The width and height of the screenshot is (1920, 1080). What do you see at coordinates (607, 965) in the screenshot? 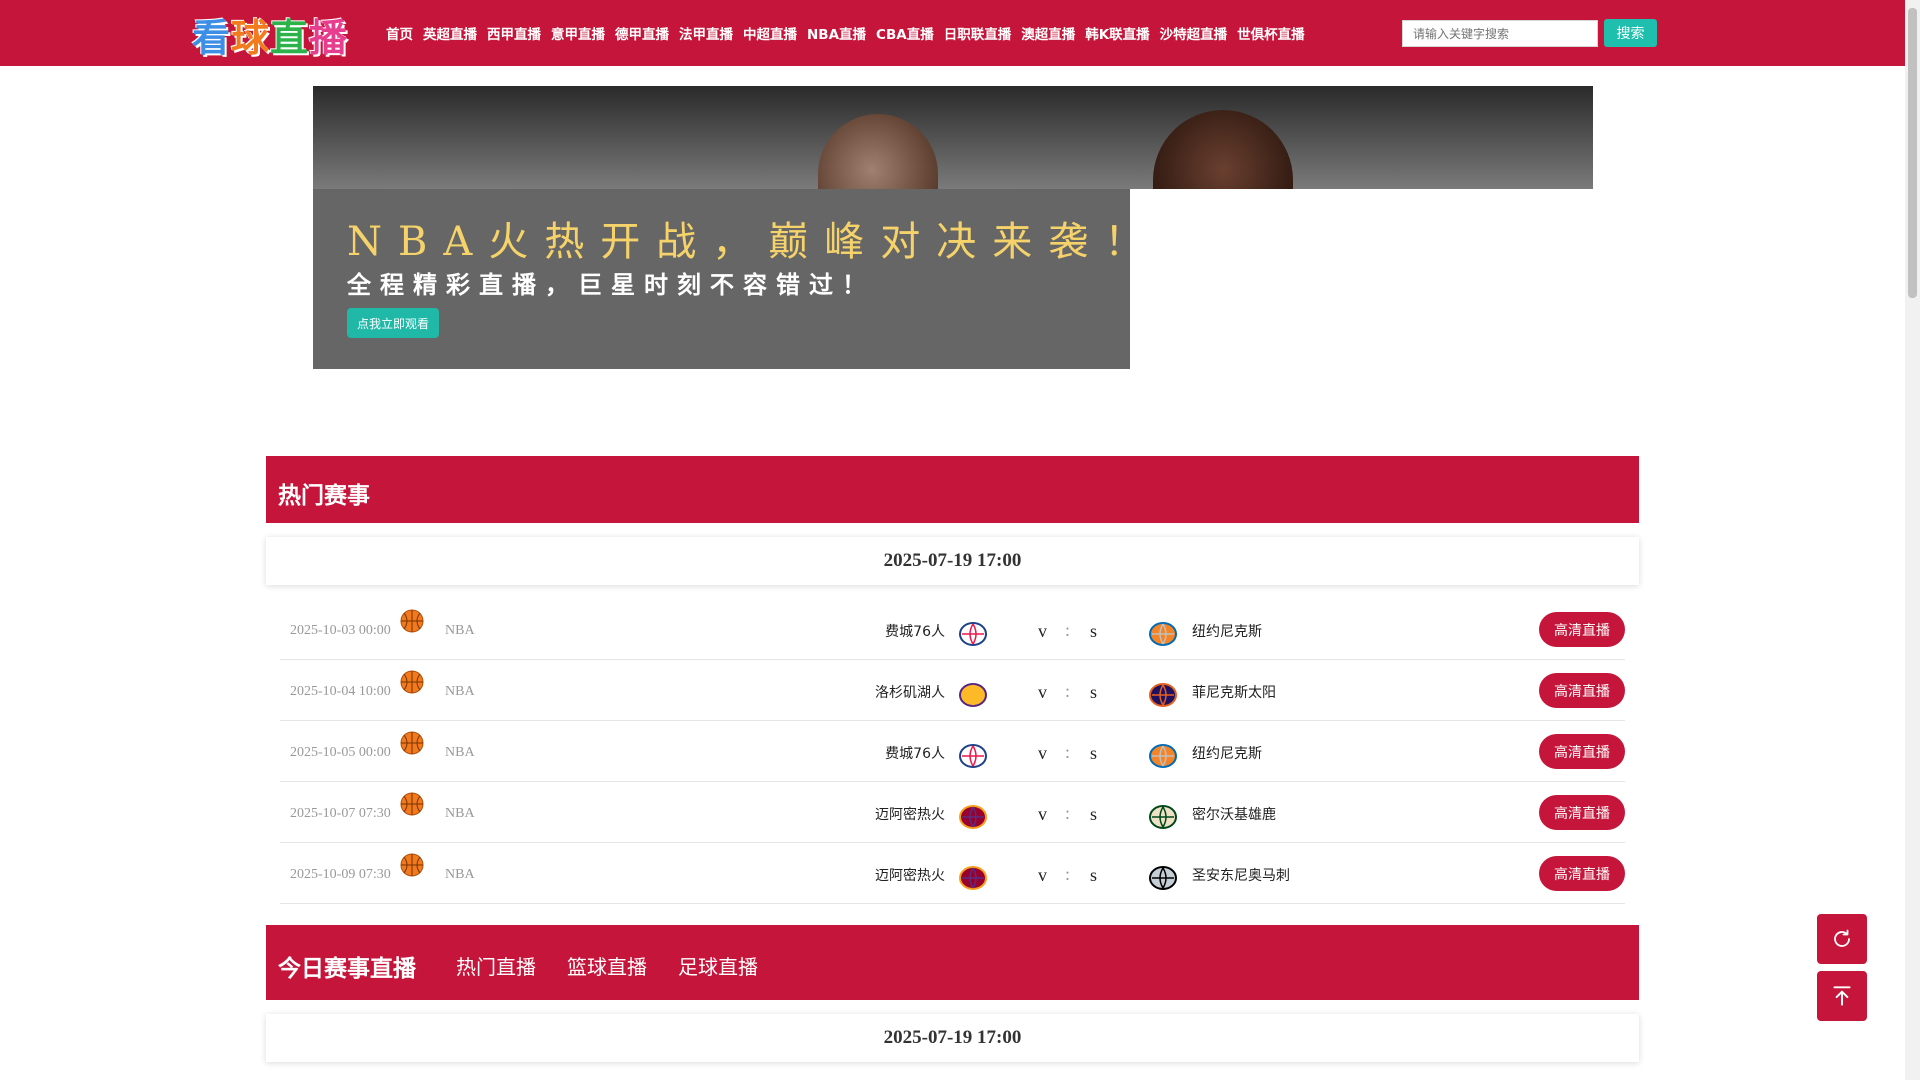
I see `today-tab: 篮球直播` at bounding box center [607, 965].